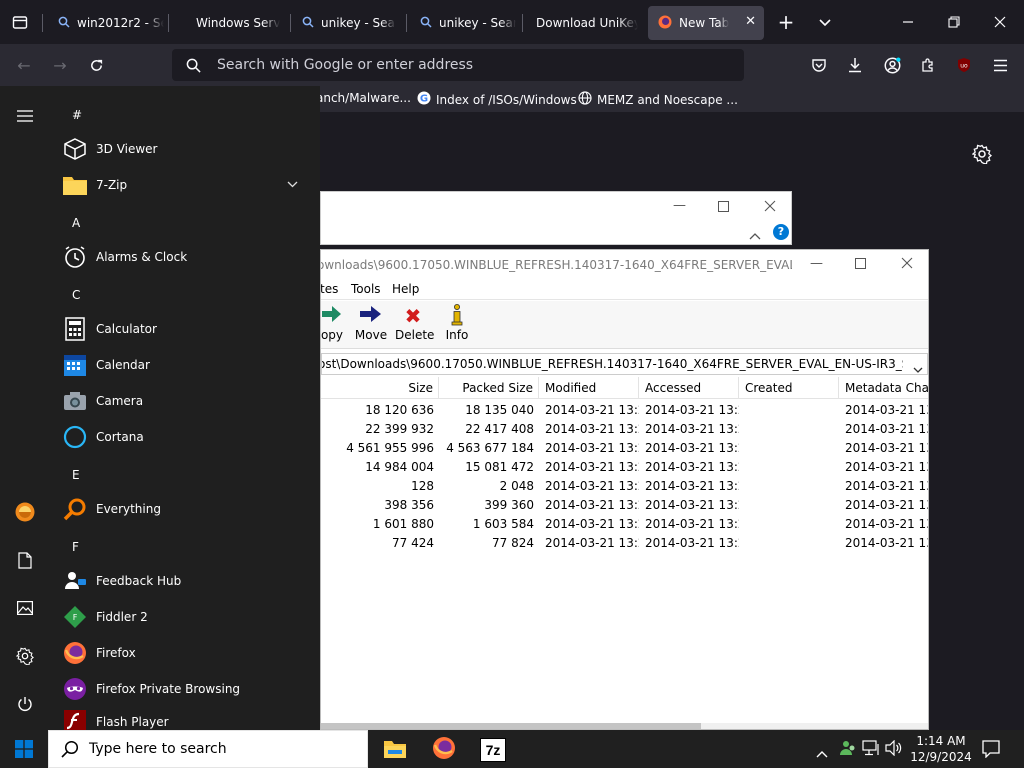 The image size is (1024, 768). I want to click on notifications-icon, so click(991, 751).